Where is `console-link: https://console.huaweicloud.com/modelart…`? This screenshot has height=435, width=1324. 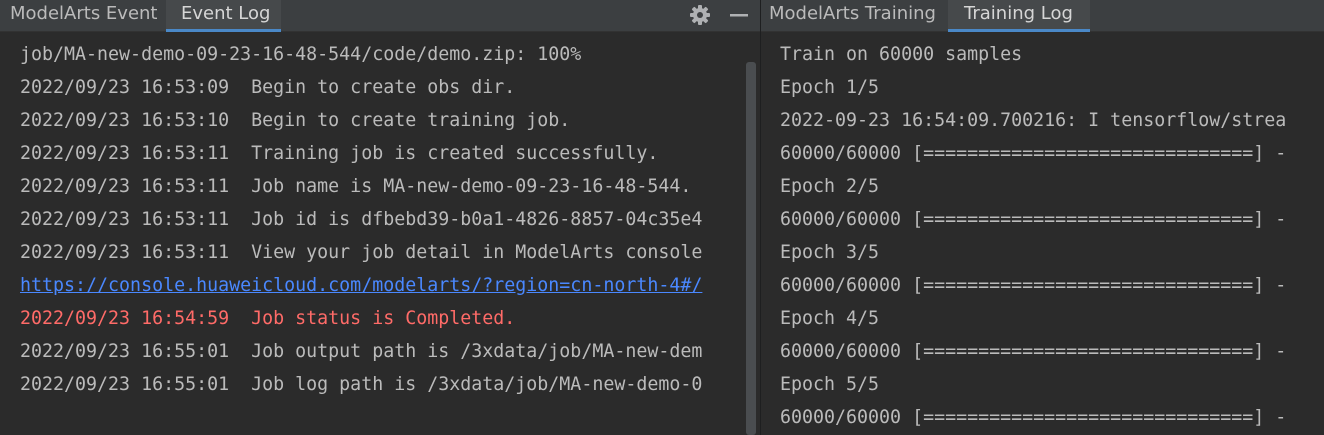 console-link: https://console.huaweicloud.com/modelart… is located at coordinates (361, 285).